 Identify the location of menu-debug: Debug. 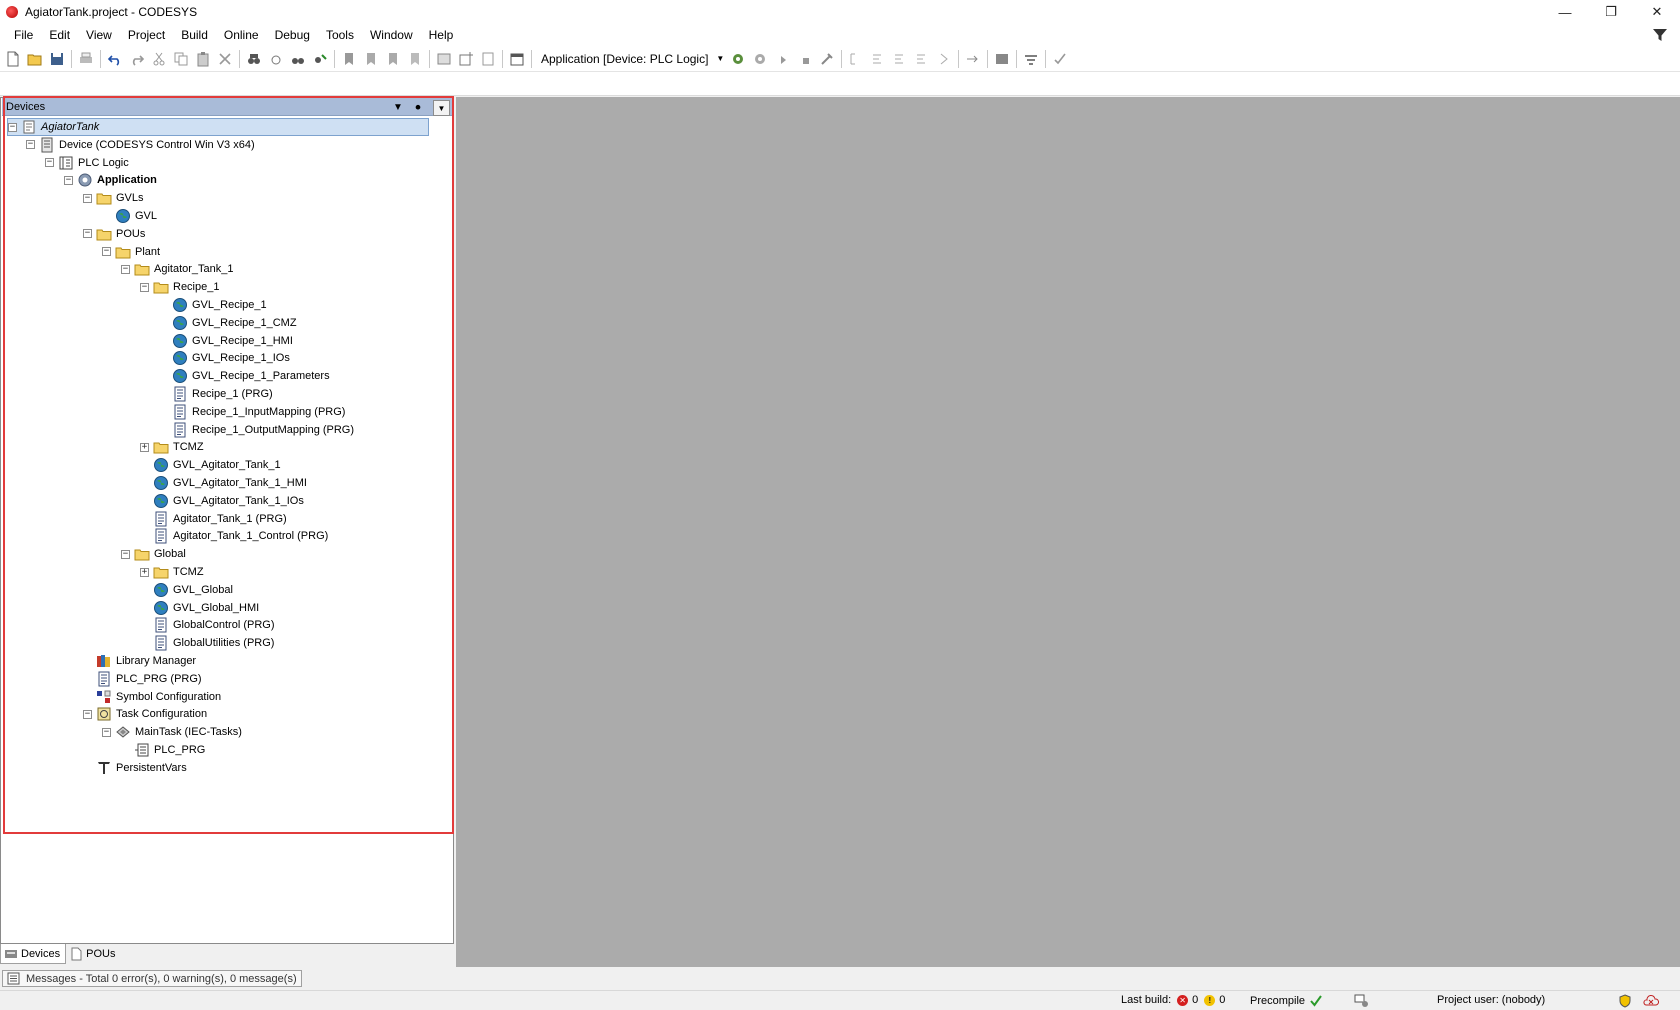
(292, 35).